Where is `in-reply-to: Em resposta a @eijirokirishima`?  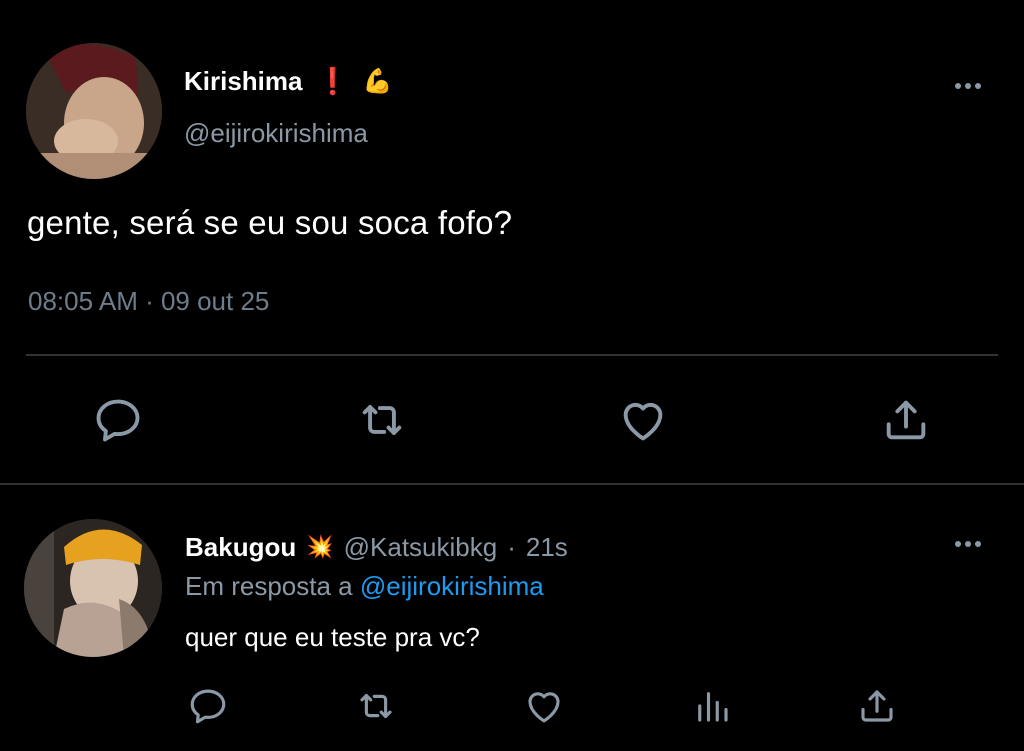
in-reply-to: Em resposta a @eijirokirishima is located at coordinates (364, 586).